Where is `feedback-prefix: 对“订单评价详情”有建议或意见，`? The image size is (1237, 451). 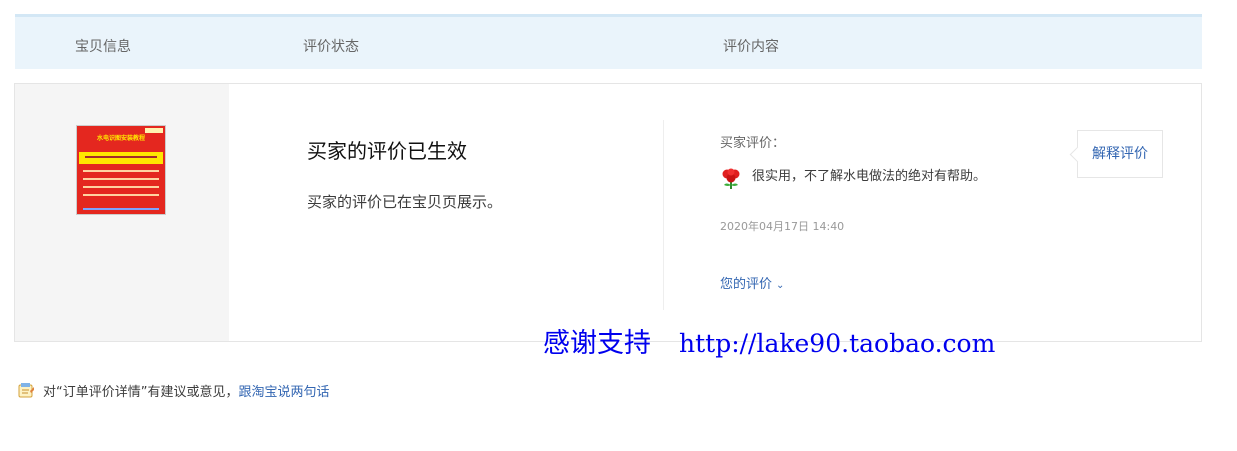
feedback-prefix: 对“订单评价详情”有建议或意见， is located at coordinates (141, 392).